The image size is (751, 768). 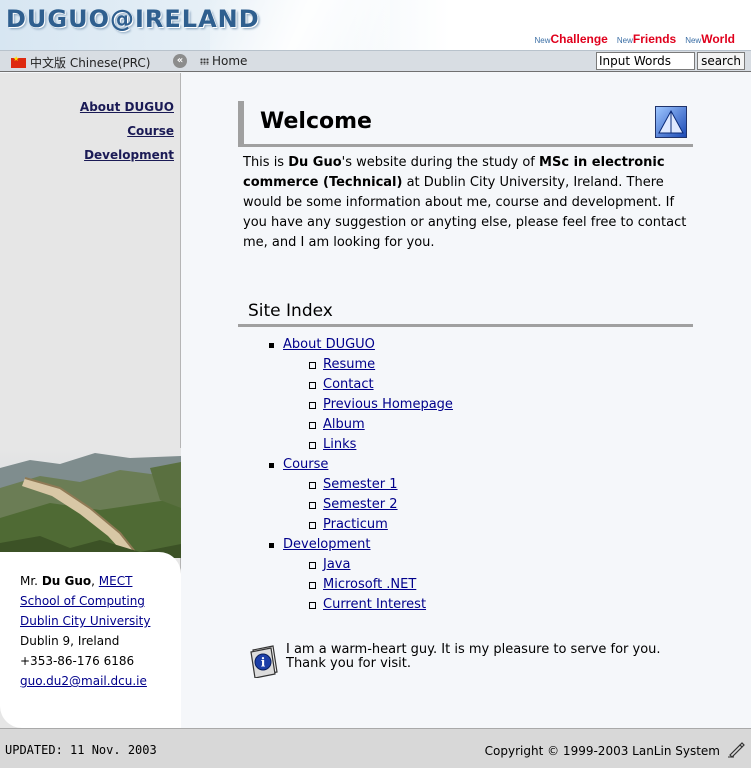 What do you see at coordinates (721, 61) in the screenshot?
I see `search-button: search` at bounding box center [721, 61].